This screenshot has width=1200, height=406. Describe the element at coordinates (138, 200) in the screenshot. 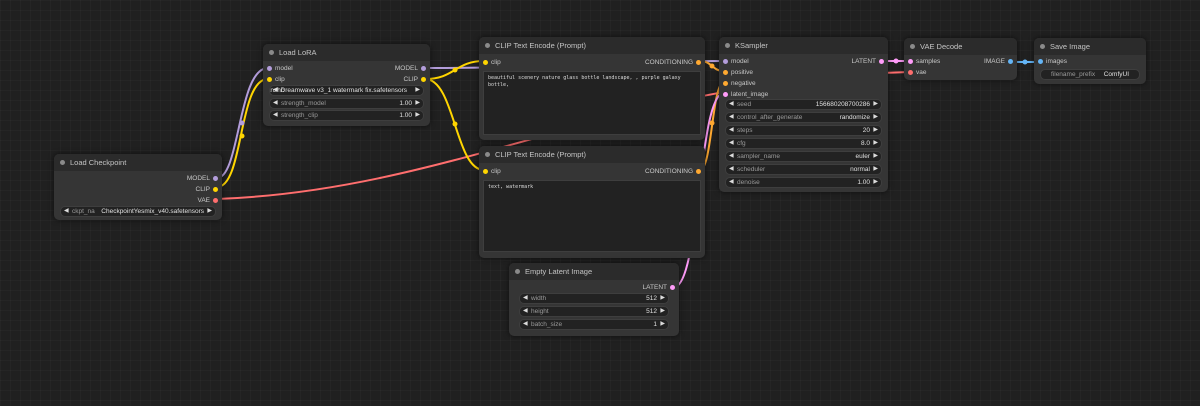

I see `output-slot-vae: VAE` at that location.